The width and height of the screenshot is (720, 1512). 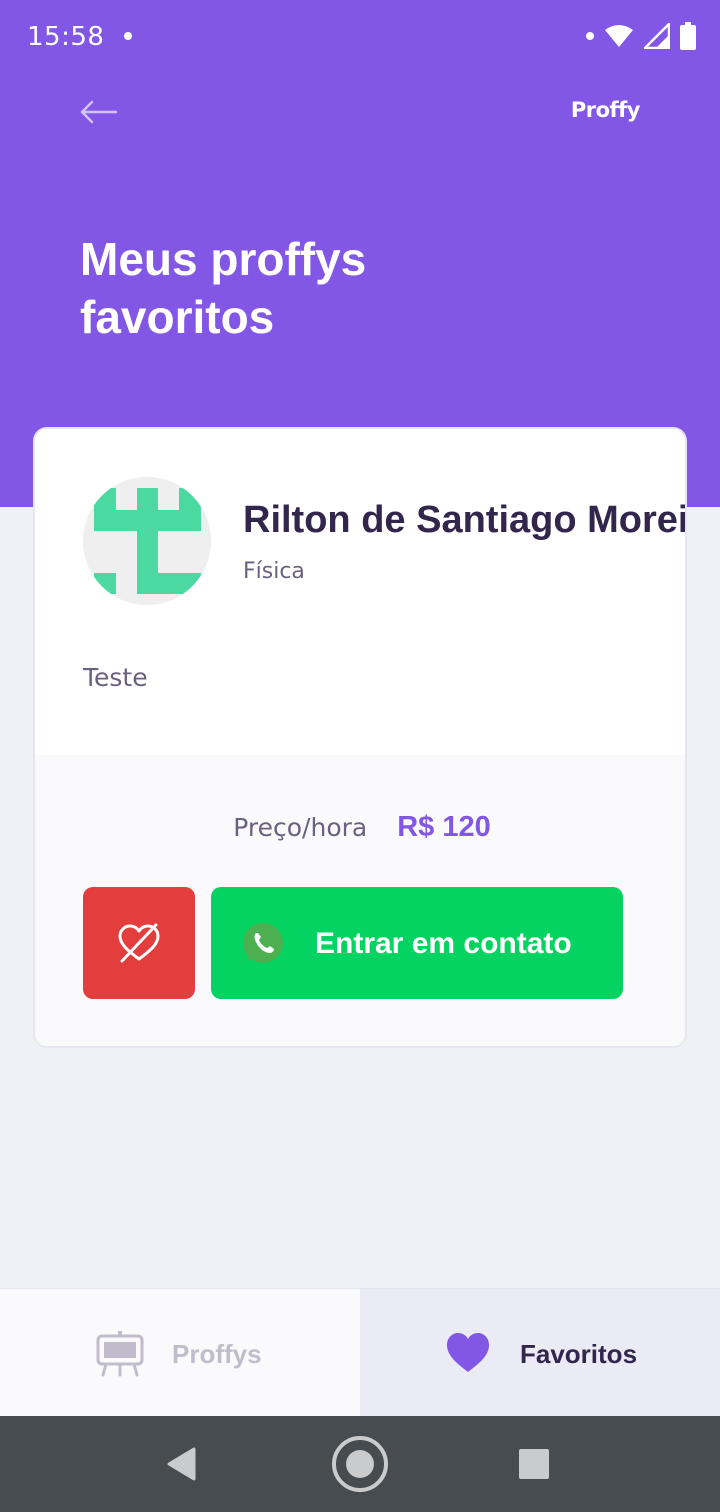 What do you see at coordinates (120, 1354) in the screenshot?
I see `easel-icon` at bounding box center [120, 1354].